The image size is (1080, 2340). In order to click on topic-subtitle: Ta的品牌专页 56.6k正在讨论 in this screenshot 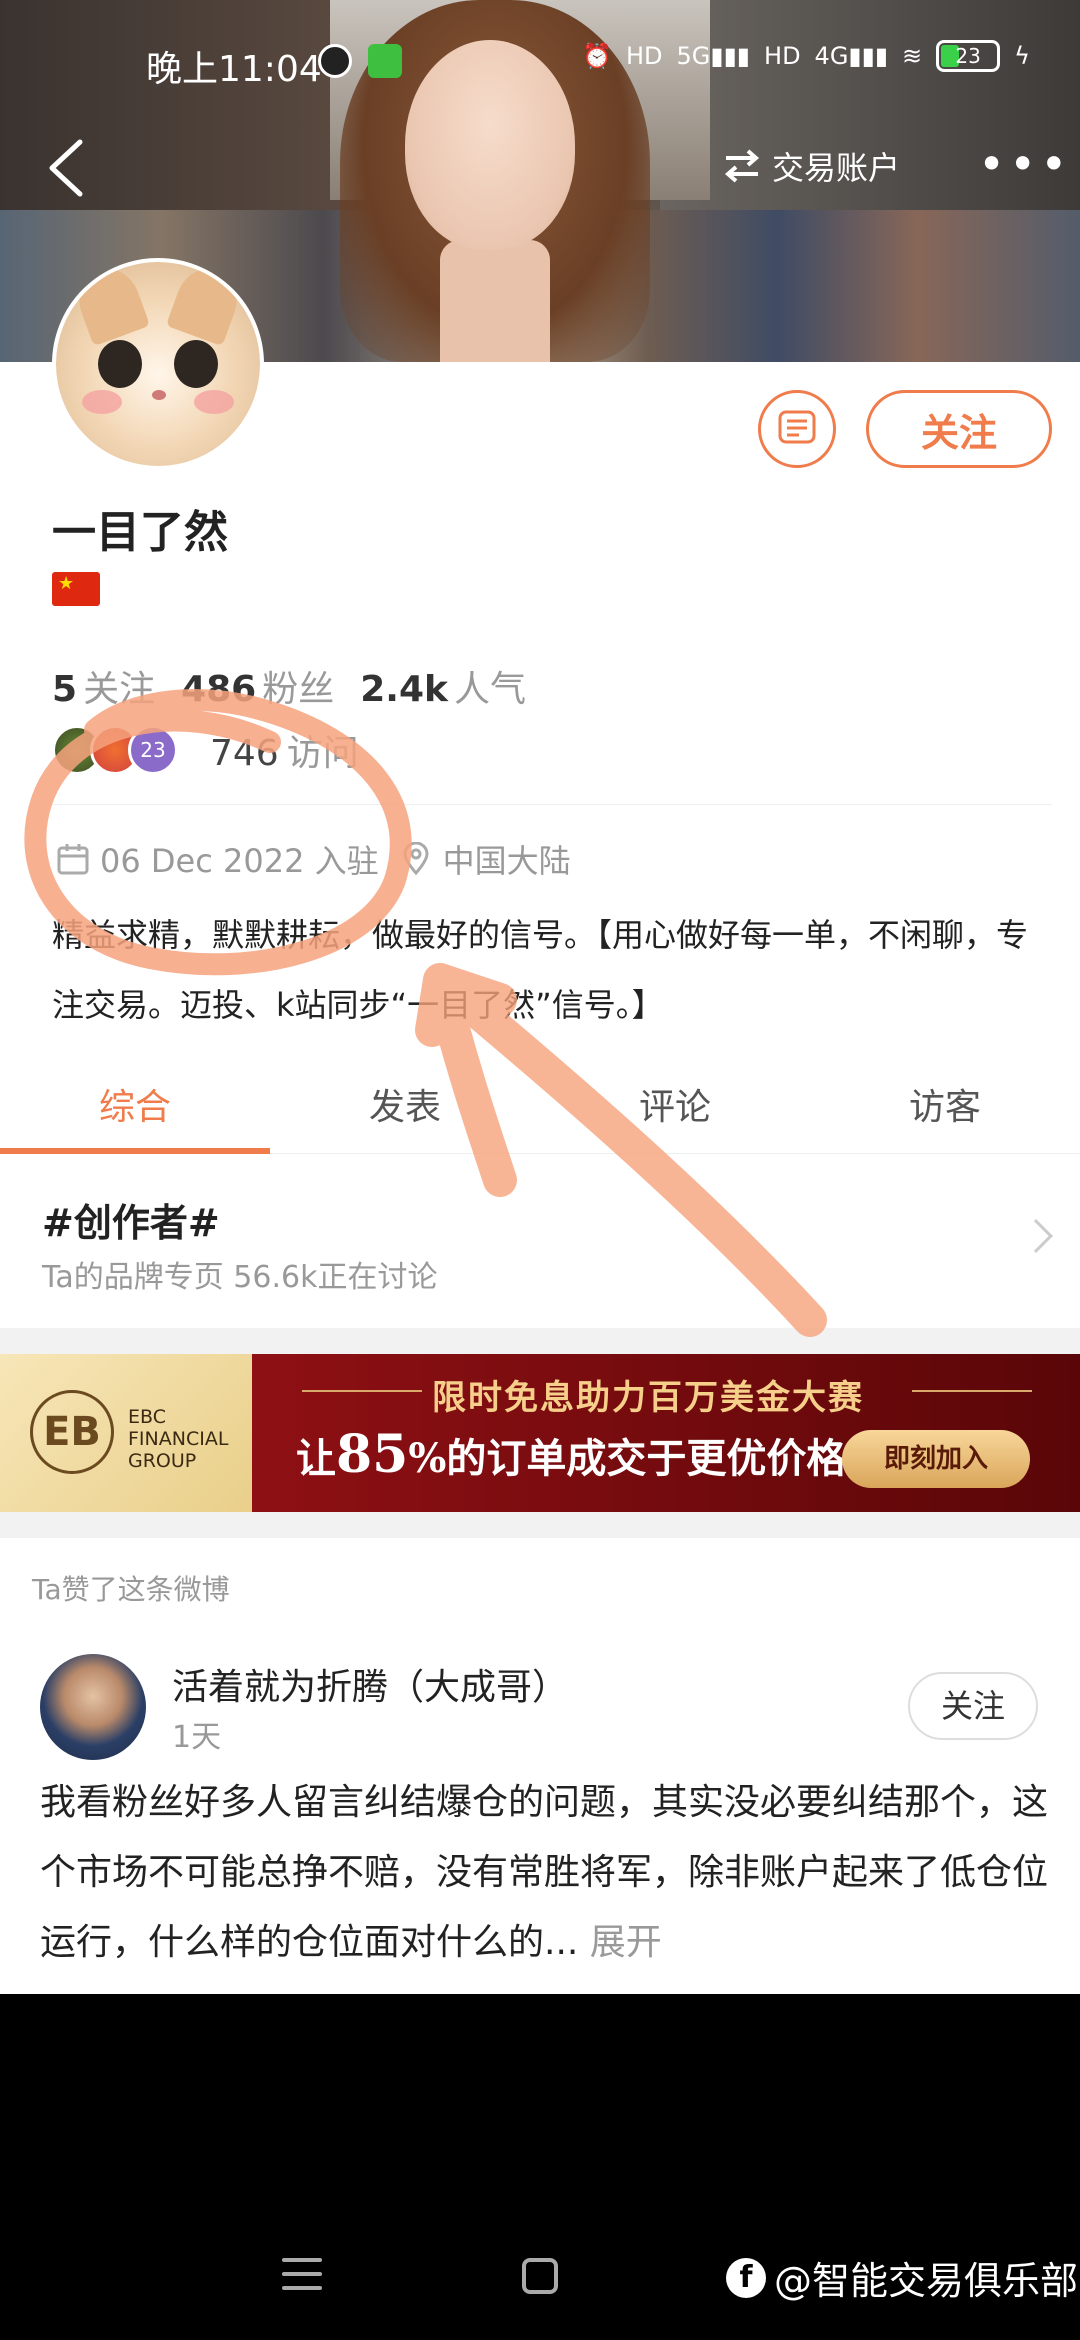, I will do `click(240, 1277)`.